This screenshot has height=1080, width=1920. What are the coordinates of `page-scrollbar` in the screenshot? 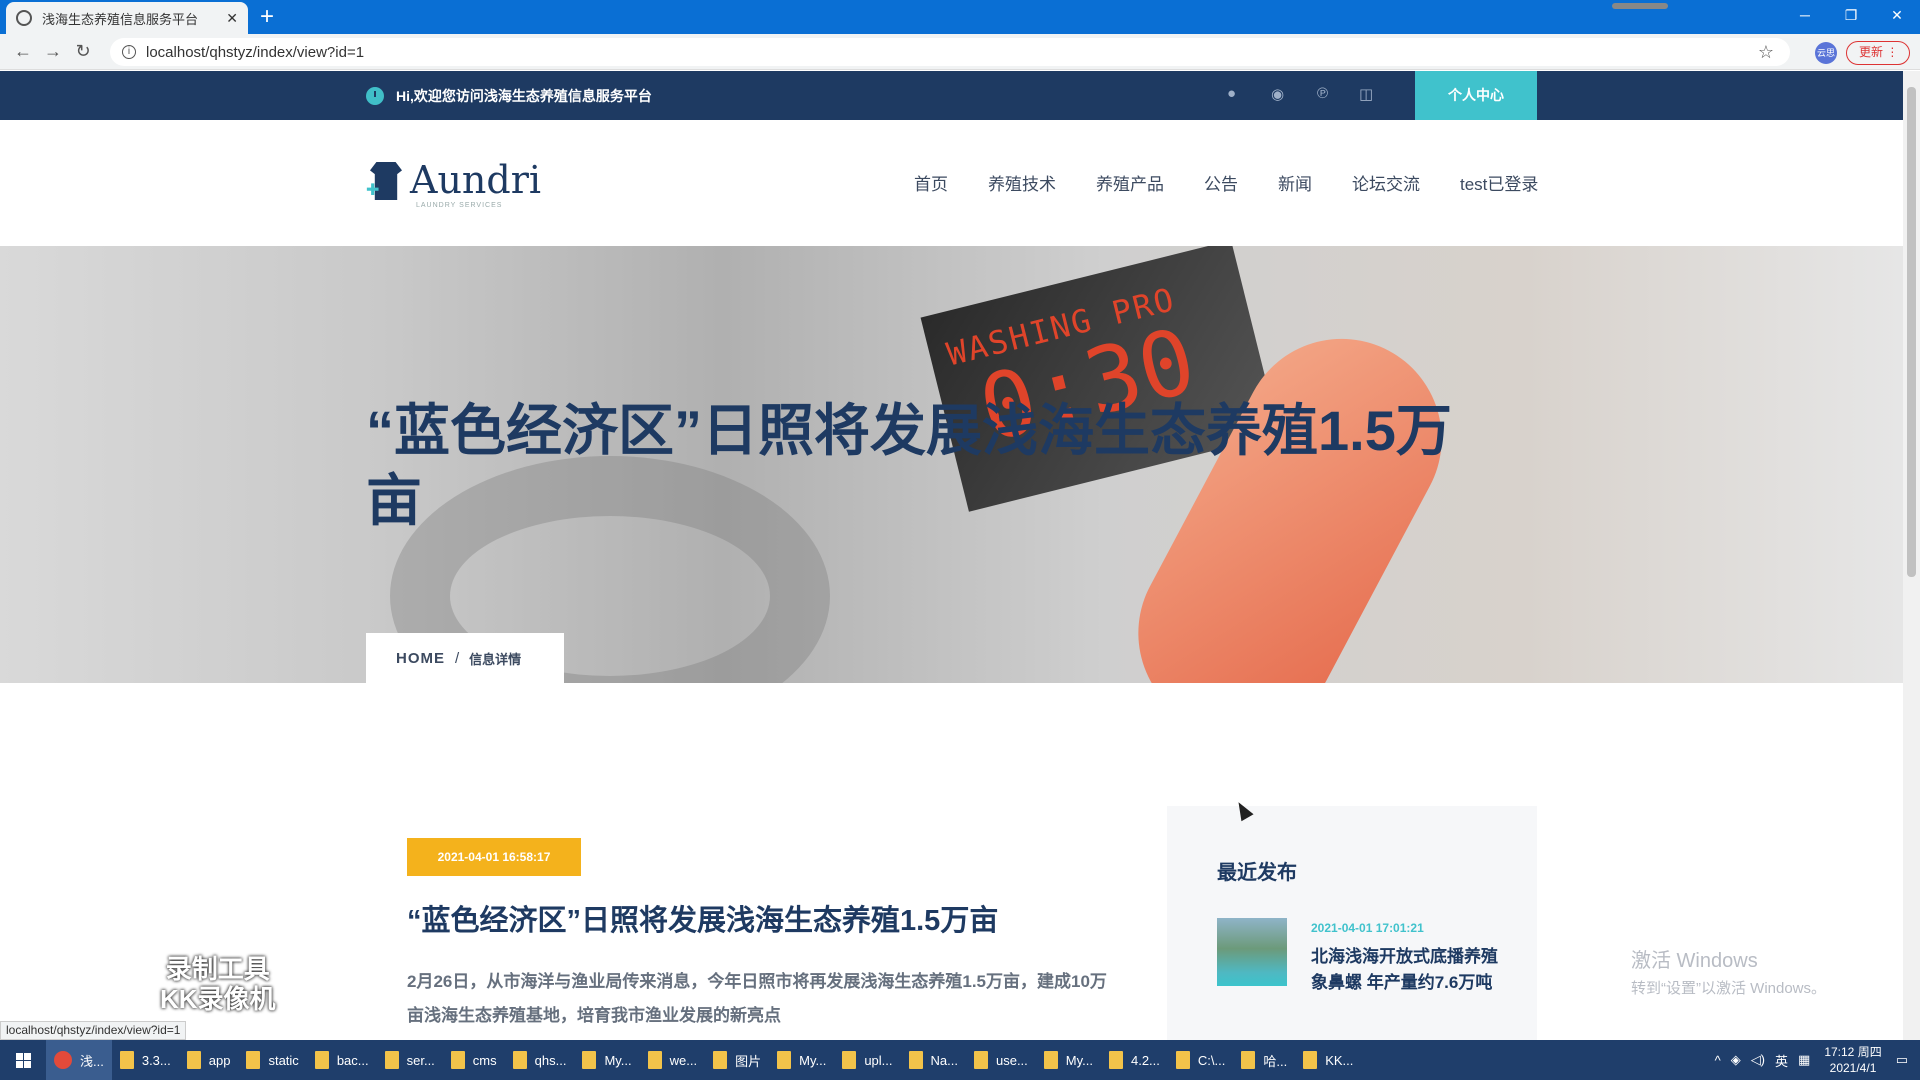 It's located at (1911, 555).